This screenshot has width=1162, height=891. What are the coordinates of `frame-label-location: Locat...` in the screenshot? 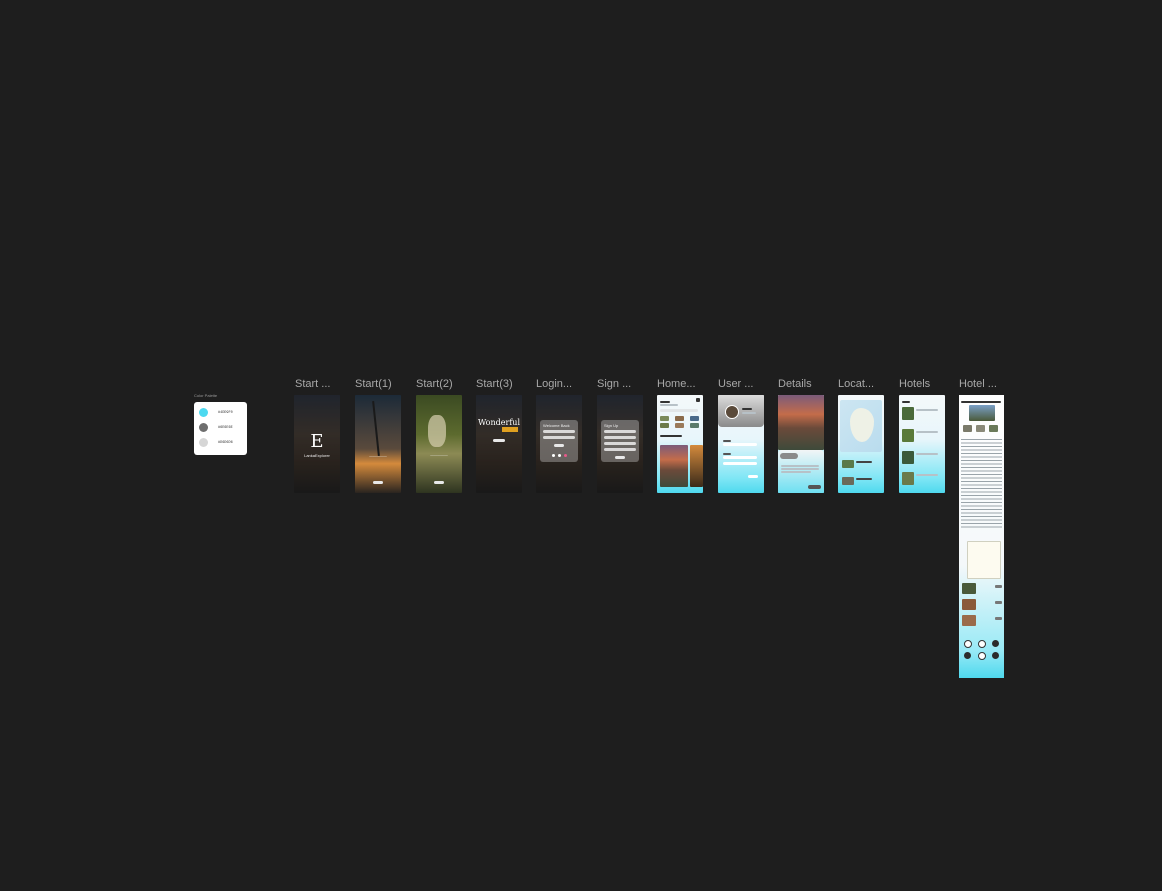 It's located at (856, 384).